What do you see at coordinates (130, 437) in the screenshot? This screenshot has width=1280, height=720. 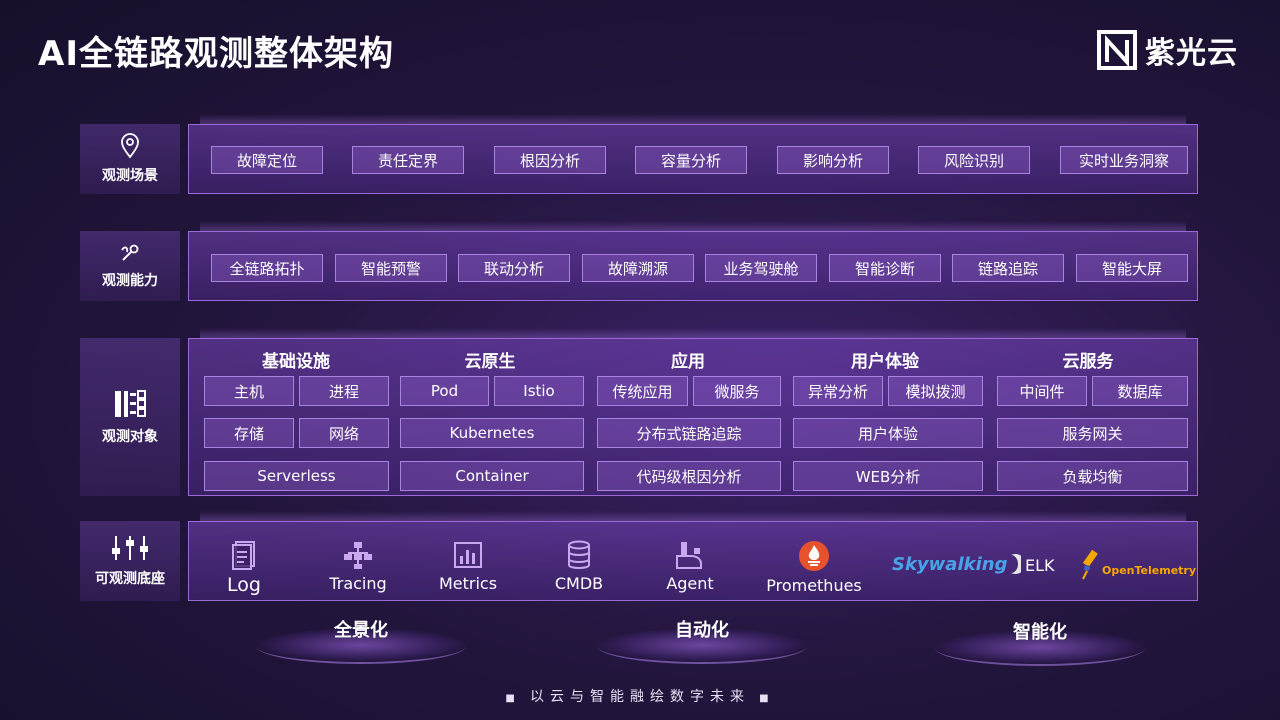 I see `row-label-text: 观测对象` at bounding box center [130, 437].